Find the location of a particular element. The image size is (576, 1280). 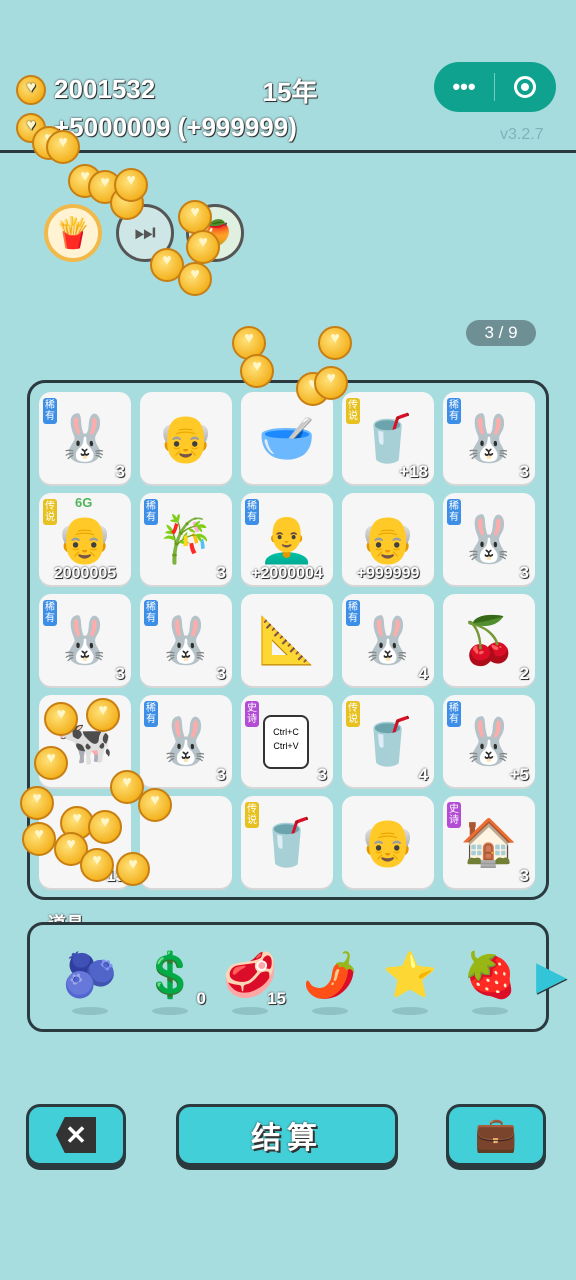

cell-count: +999999 is located at coordinates (388, 573).